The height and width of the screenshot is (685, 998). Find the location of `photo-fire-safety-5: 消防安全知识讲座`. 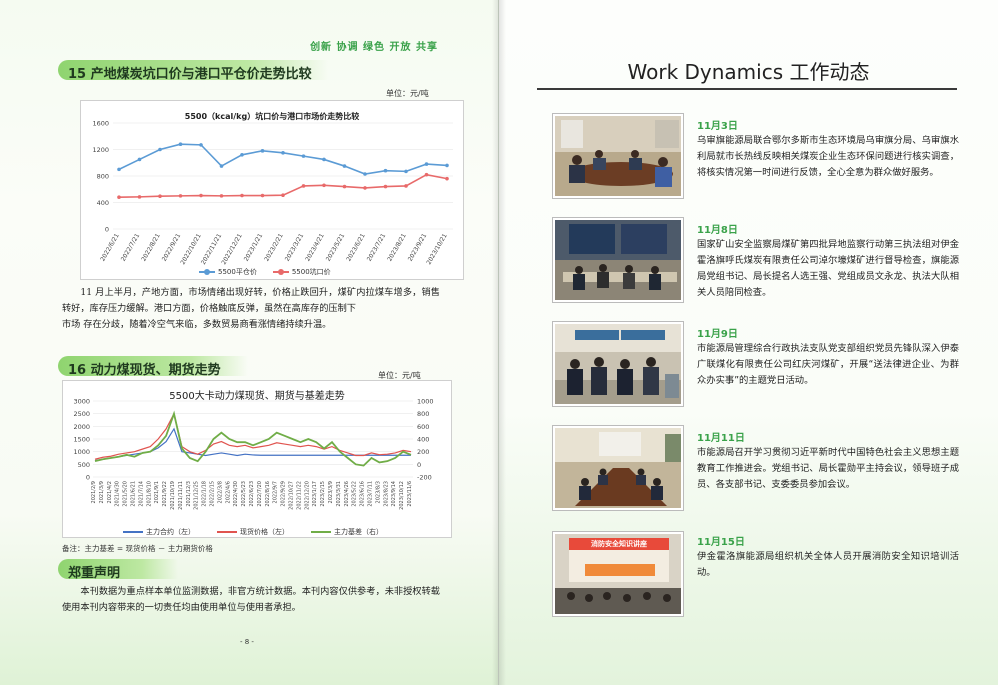

photo-fire-safety-5: 消防安全知识讲座 is located at coordinates (618, 574).